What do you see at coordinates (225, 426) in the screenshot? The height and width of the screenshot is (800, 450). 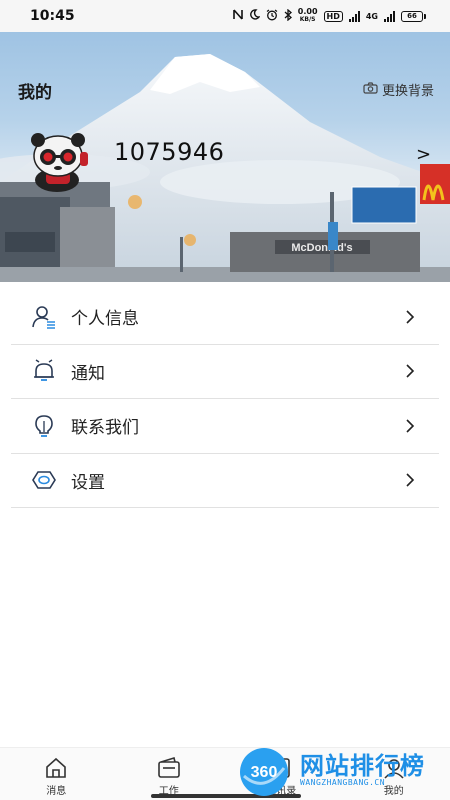 I see `menu-item-contact-us: 联系我们` at bounding box center [225, 426].